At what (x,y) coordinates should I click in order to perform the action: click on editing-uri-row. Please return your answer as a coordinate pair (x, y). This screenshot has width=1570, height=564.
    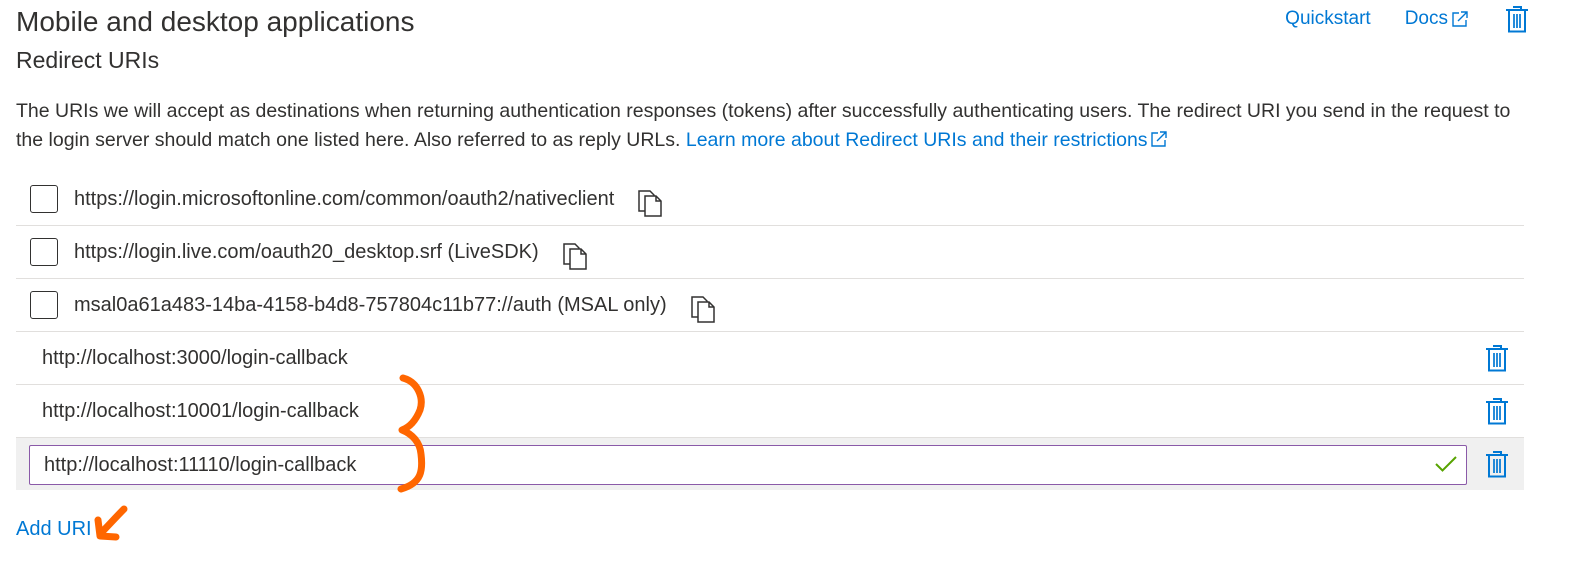
    Looking at the image, I should click on (770, 464).